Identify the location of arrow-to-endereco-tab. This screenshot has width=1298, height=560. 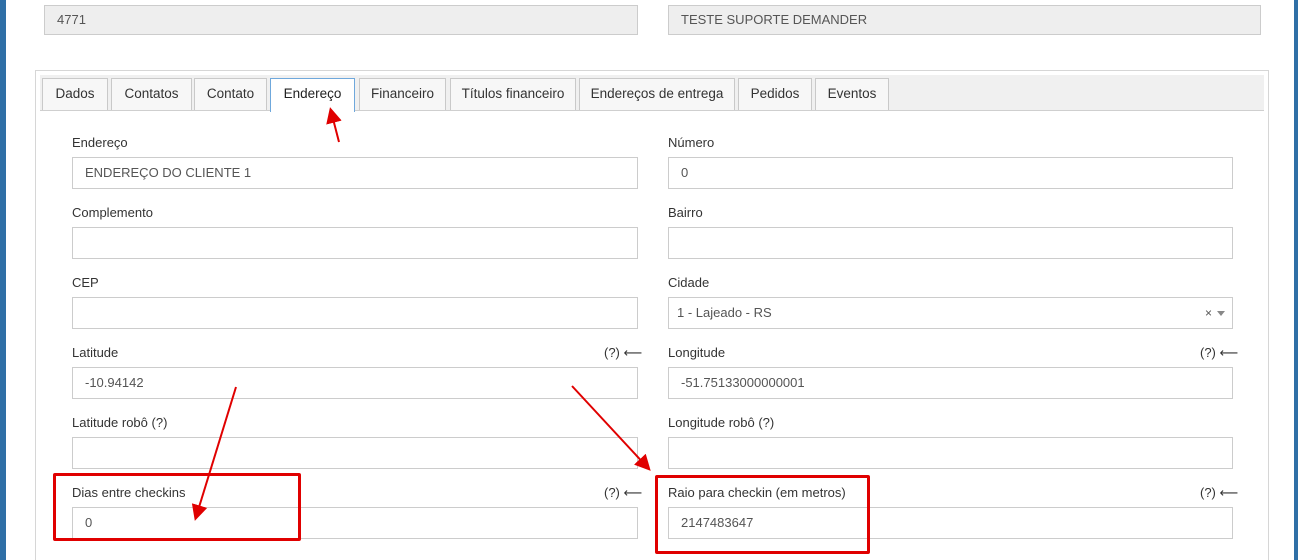
(334, 125).